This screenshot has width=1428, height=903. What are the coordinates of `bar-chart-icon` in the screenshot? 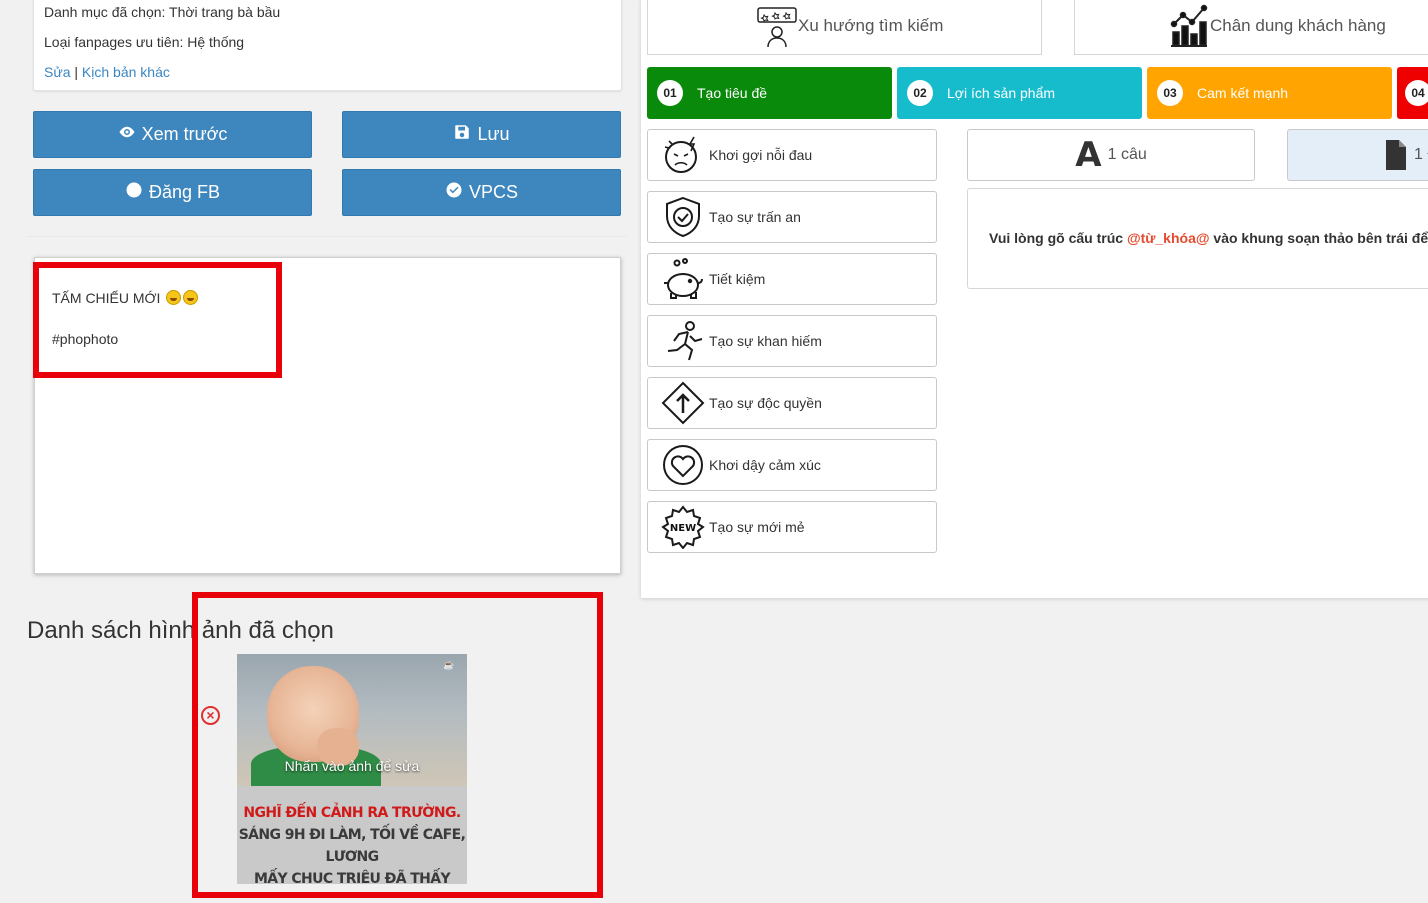 It's located at (1189, 26).